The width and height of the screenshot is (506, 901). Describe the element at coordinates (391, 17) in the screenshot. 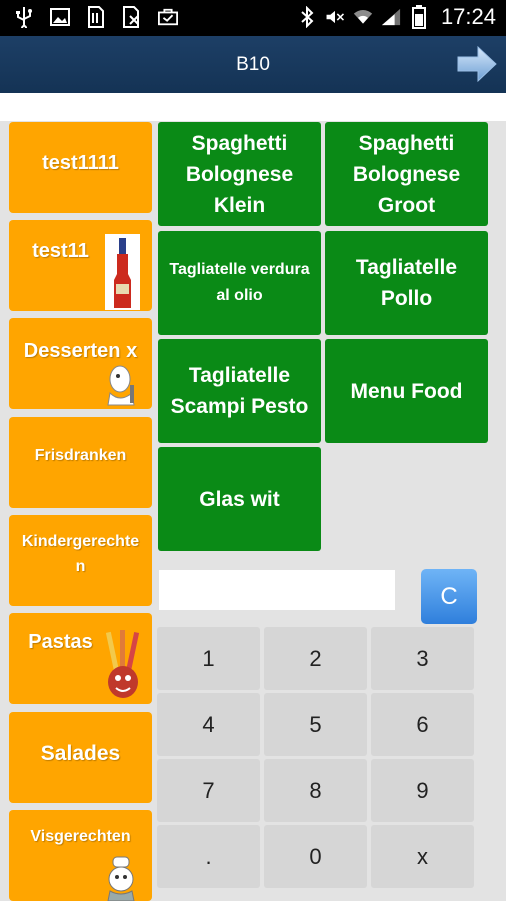

I see `signal-icon` at that location.